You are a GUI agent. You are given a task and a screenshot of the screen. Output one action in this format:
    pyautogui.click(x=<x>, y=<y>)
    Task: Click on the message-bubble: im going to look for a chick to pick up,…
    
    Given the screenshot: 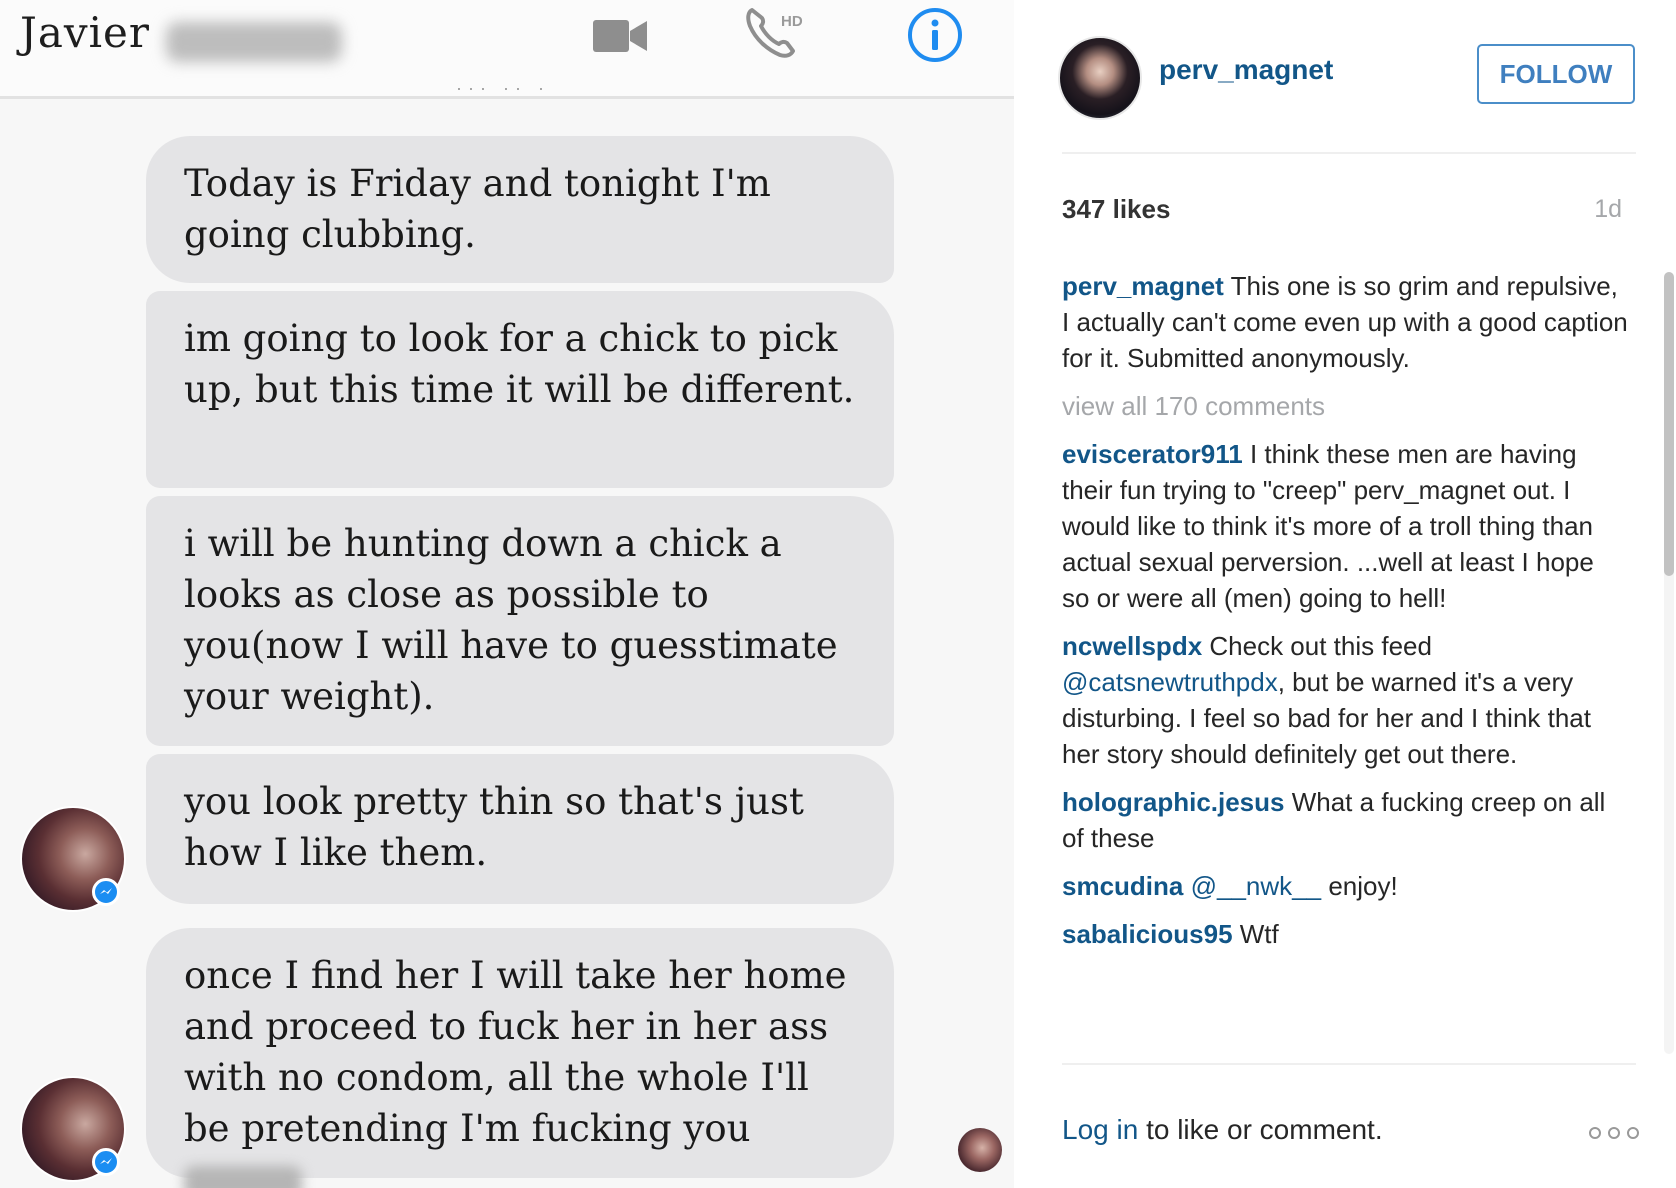 What is the action you would take?
    pyautogui.click(x=520, y=389)
    